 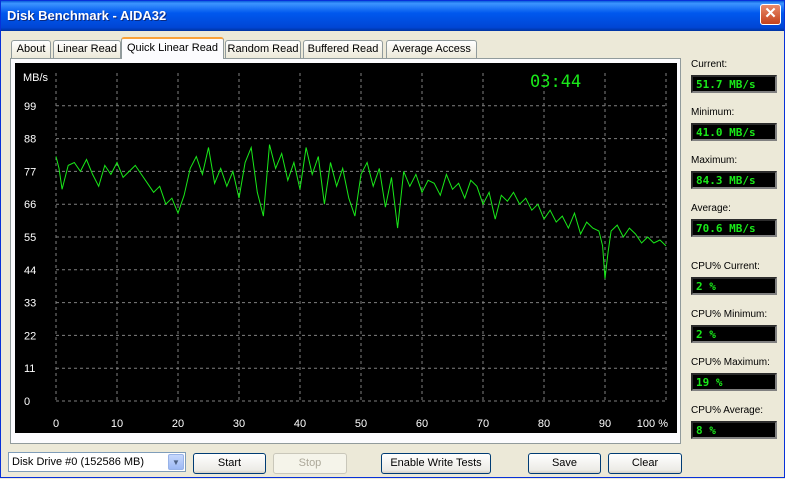 I want to click on y-tick-label: 66, so click(x=30, y=205).